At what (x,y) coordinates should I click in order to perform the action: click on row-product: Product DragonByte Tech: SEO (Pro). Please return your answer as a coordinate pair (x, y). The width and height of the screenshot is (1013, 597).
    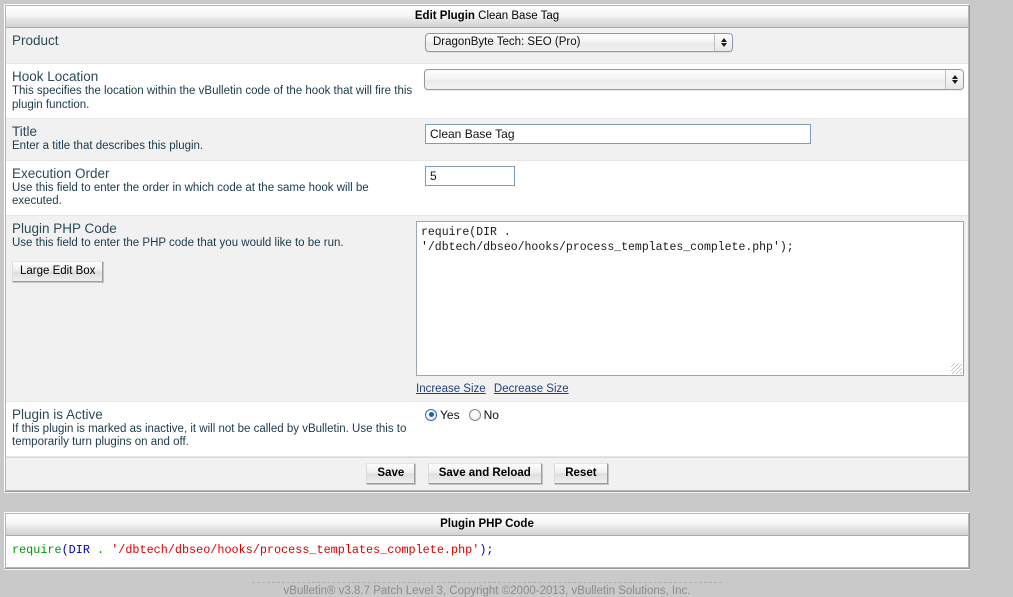
    Looking at the image, I should click on (487, 46).